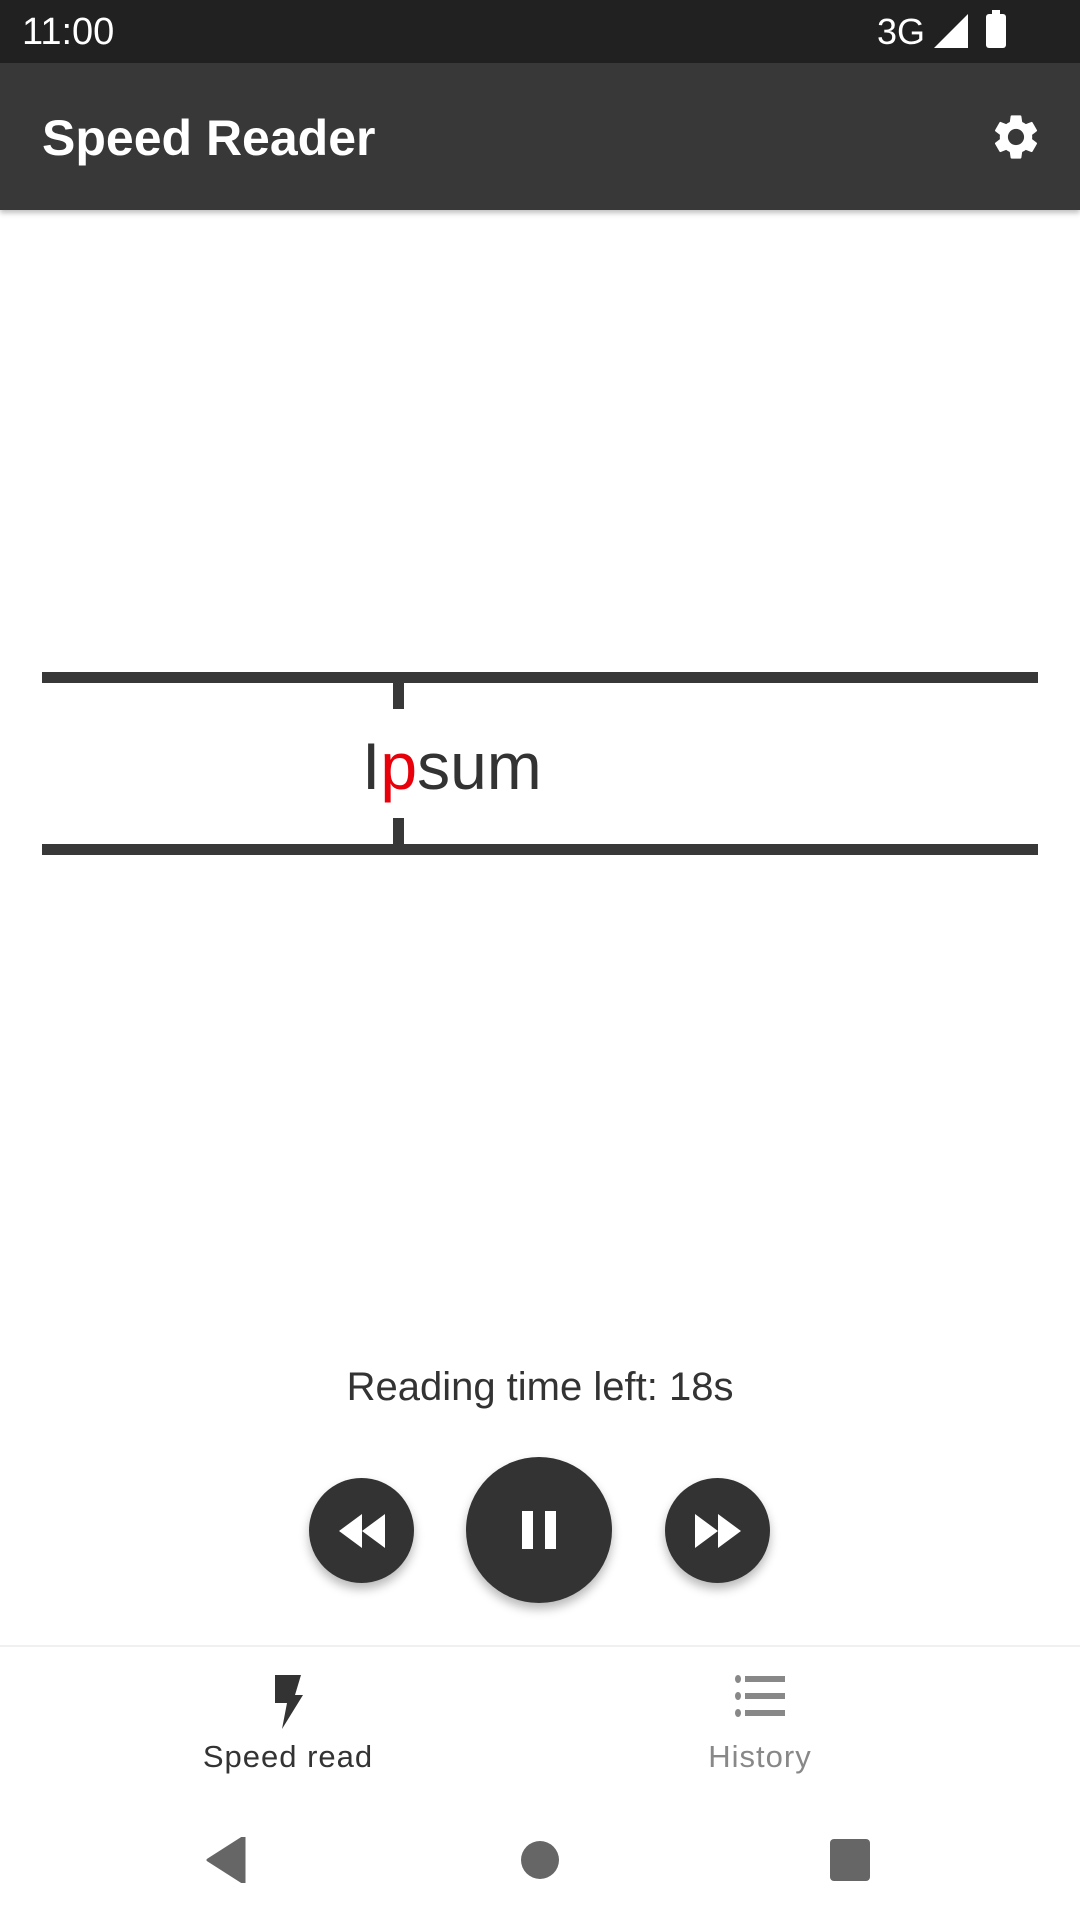 The height and width of the screenshot is (1920, 1080). I want to click on tab-history: History, so click(760, 1722).